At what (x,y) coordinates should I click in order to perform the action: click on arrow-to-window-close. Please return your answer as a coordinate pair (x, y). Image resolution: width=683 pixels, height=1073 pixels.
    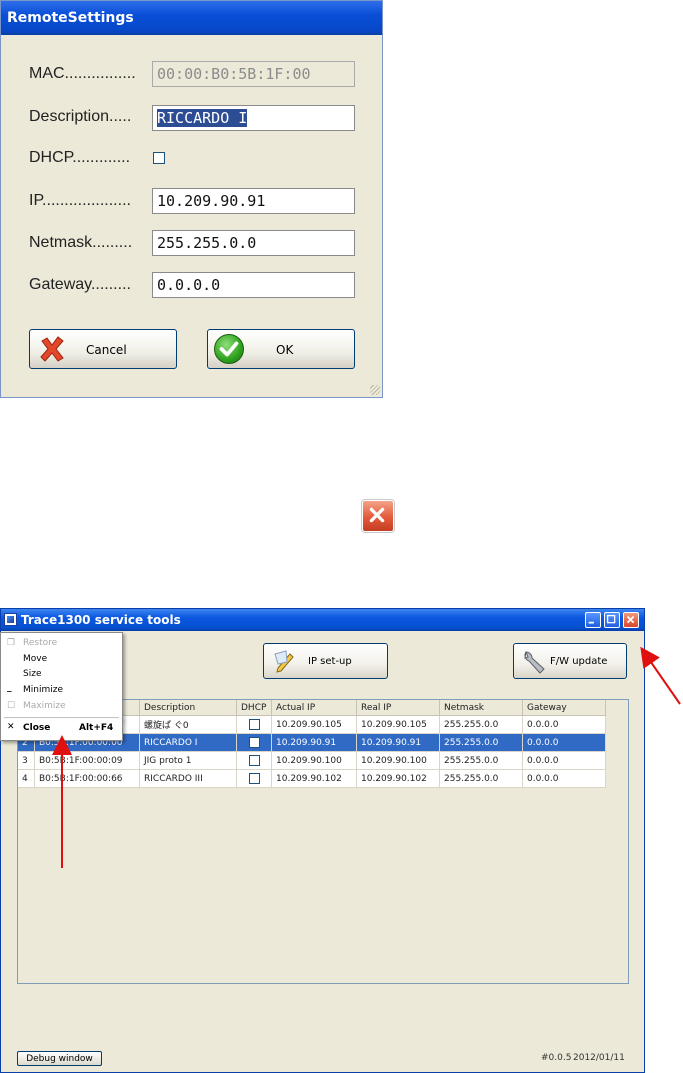
    Looking at the image, I should click on (660, 675).